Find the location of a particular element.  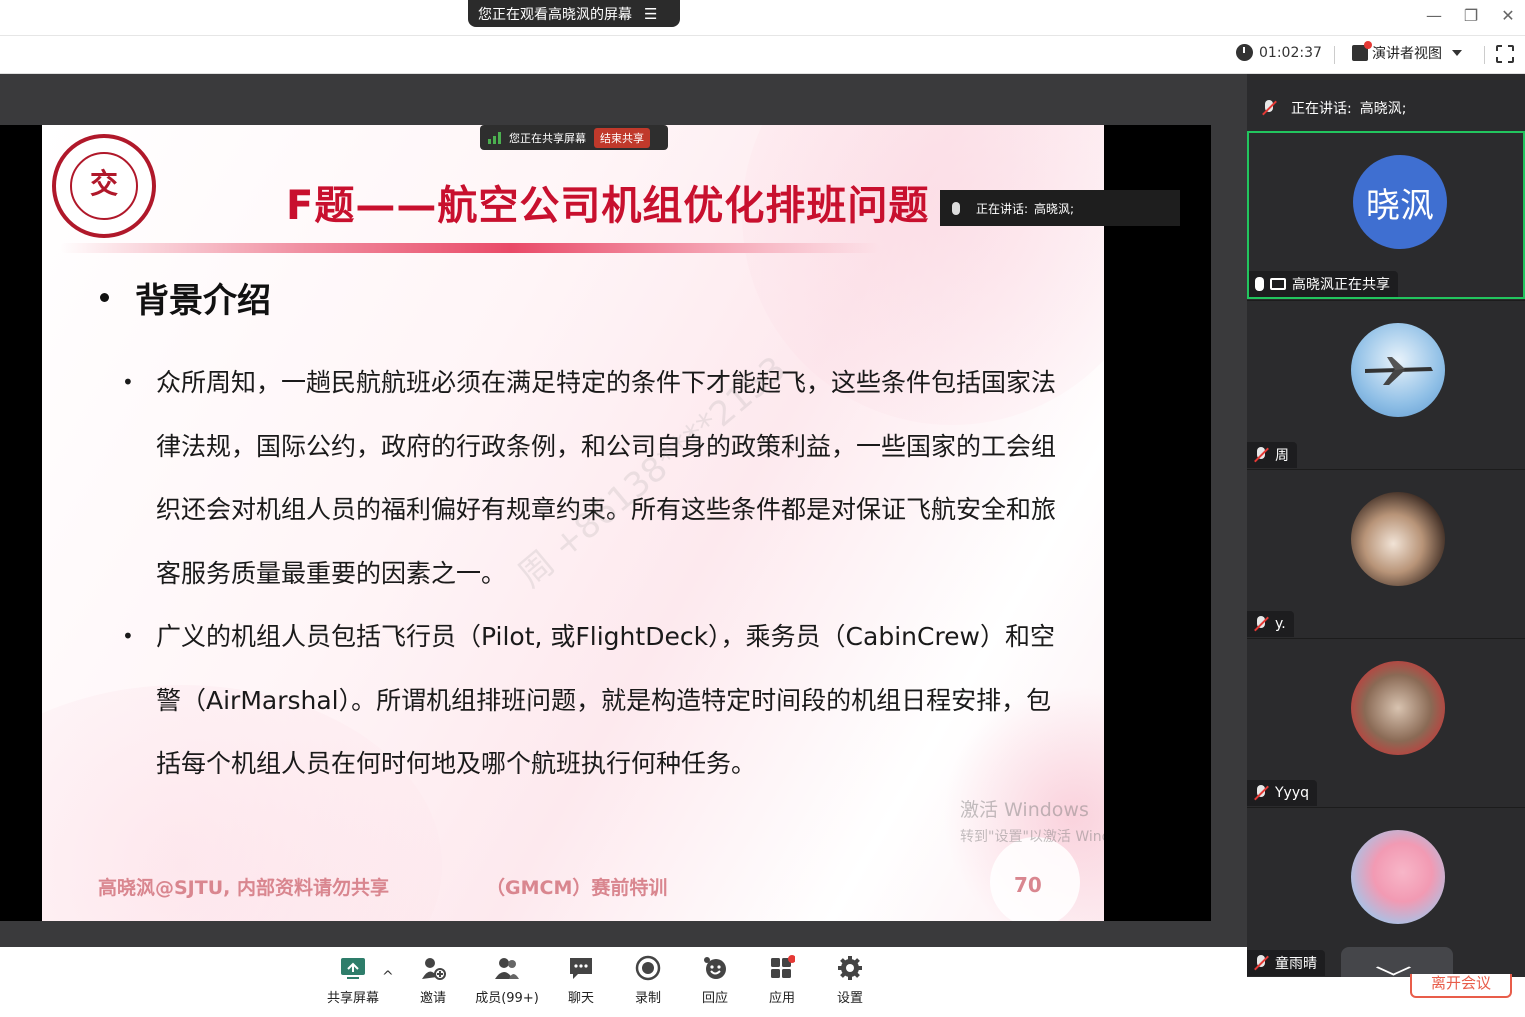

meeting-toolbar: 共享屏幕 ^ 邀请 成员(99+) 聊天 录制 回应 应用 设置 is located at coordinates (623, 982).